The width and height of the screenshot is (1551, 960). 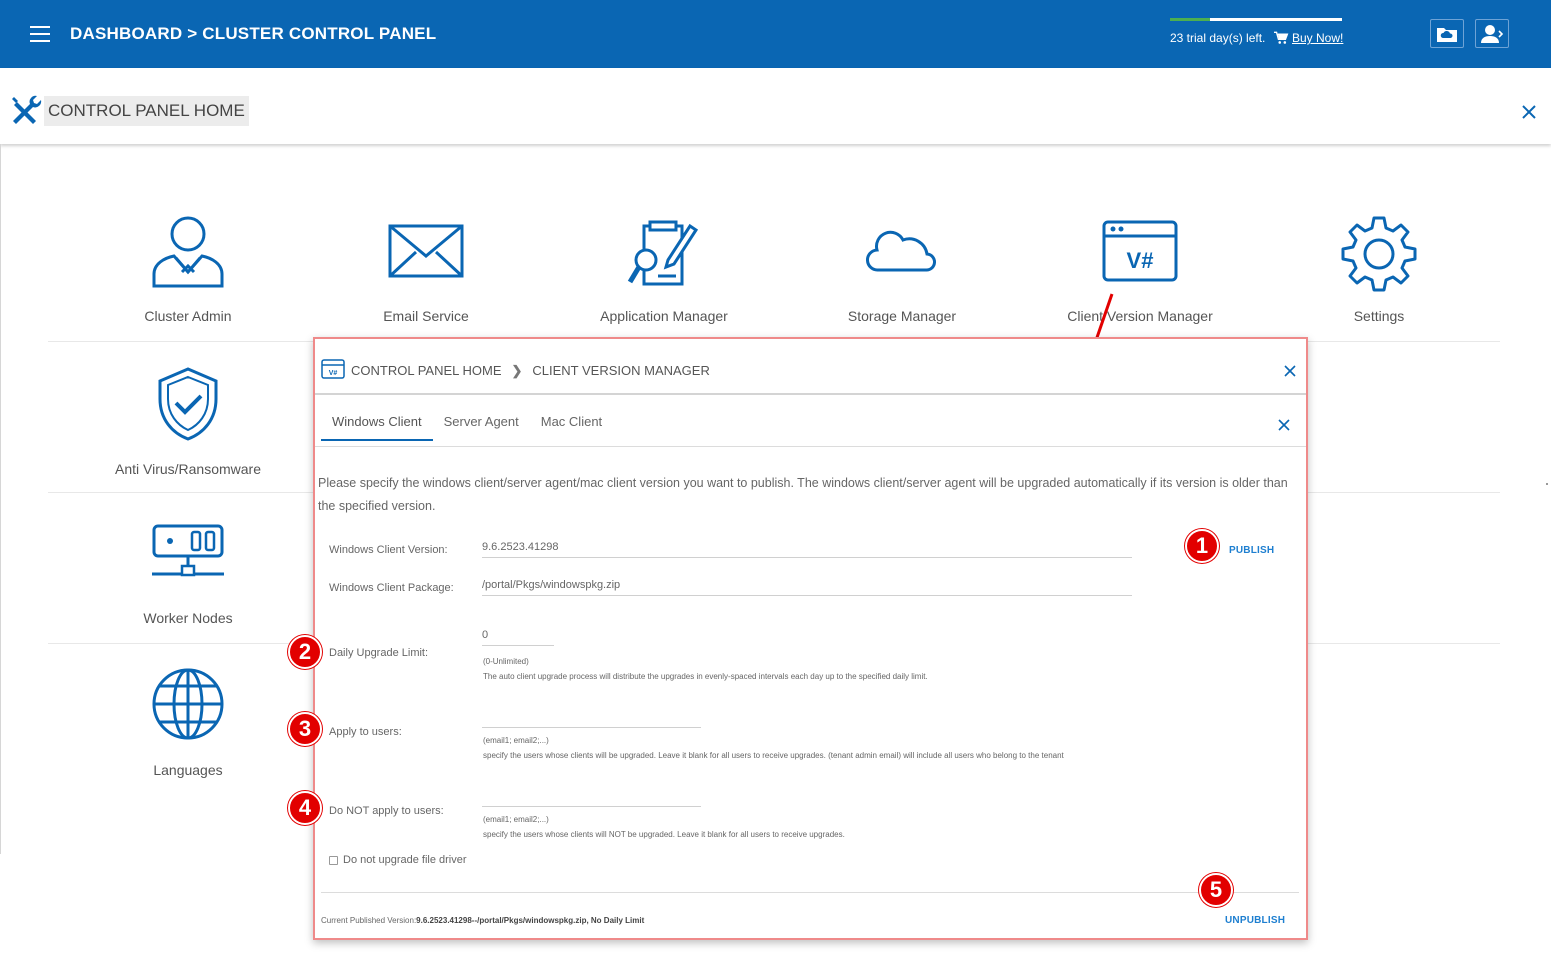 What do you see at coordinates (1379, 316) in the screenshot?
I see `tile-label: Settings` at bounding box center [1379, 316].